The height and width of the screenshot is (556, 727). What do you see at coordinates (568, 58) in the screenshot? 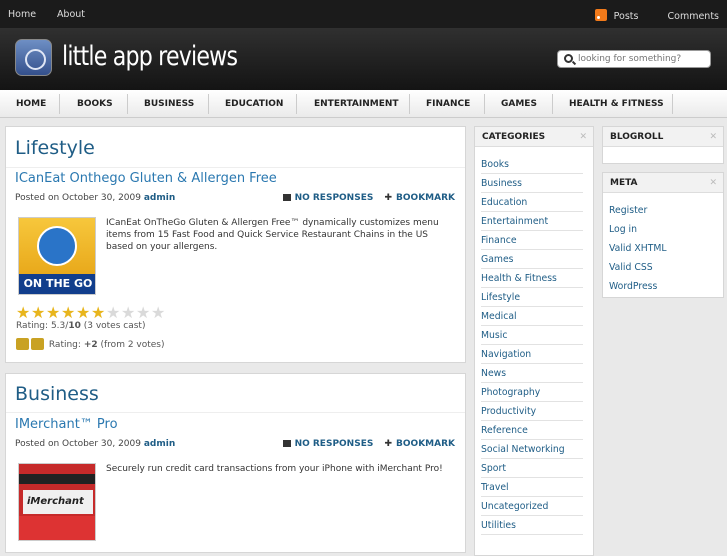
I see `search-icon` at bounding box center [568, 58].